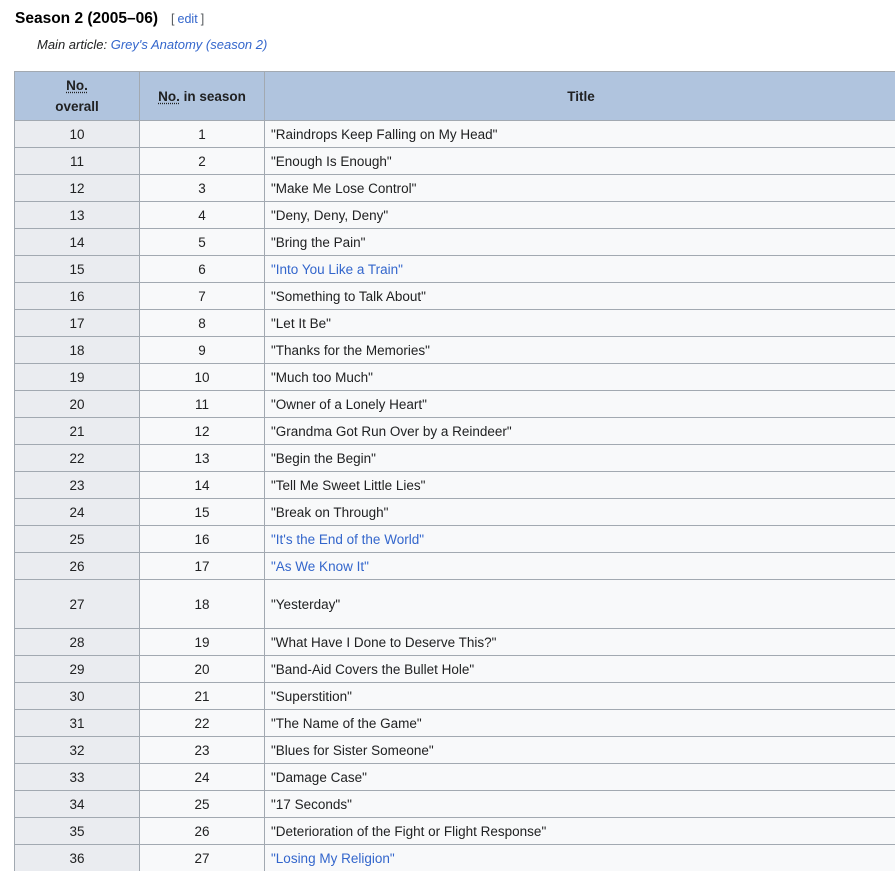 The width and height of the screenshot is (895, 871). Describe the element at coordinates (322, 377) in the screenshot. I see `episode-title: Much too Much` at that location.